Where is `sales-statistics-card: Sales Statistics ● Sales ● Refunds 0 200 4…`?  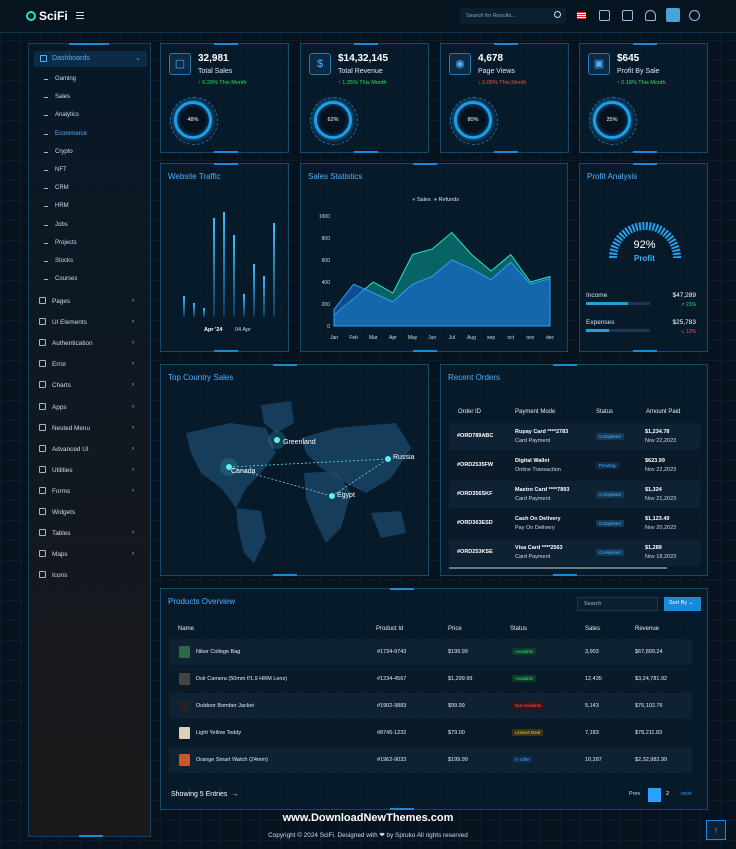 sales-statistics-card: Sales Statistics ● Sales ● Refunds 0 200 4… is located at coordinates (434, 257).